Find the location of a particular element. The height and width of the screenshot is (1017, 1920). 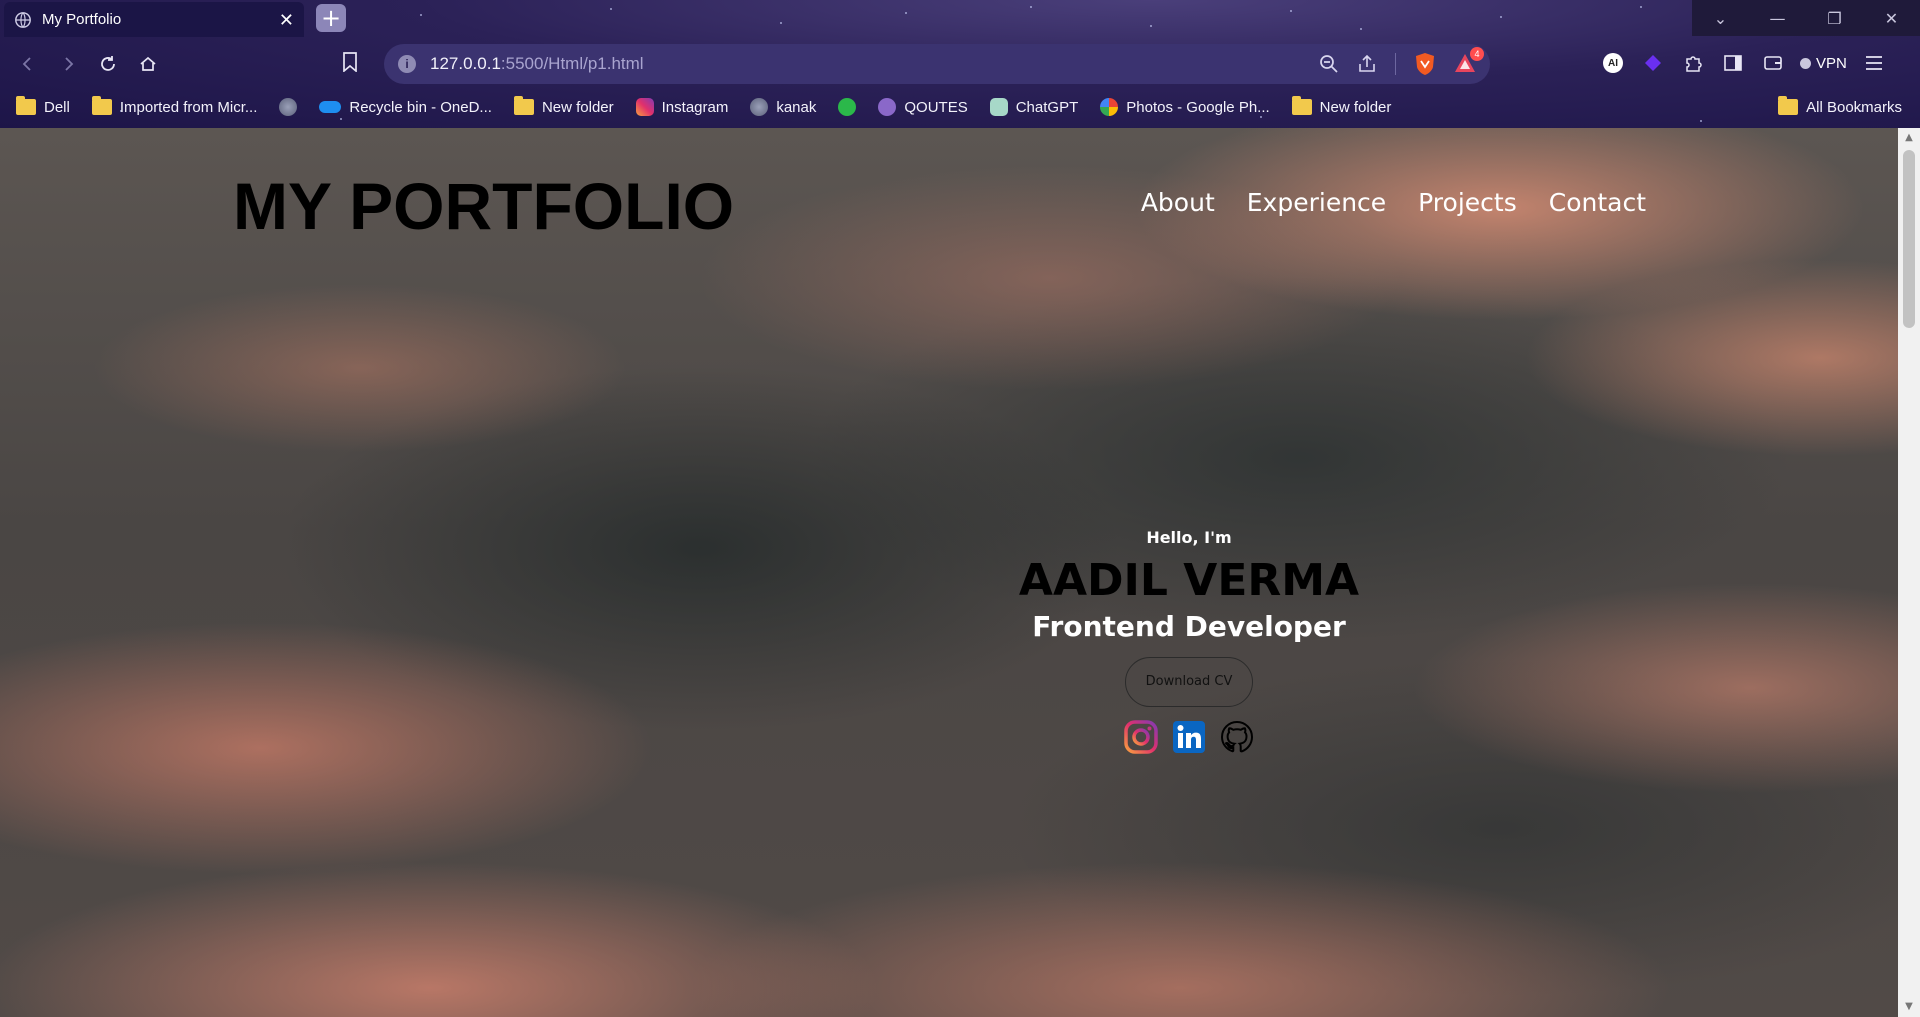

menu-button is located at coordinates (1874, 63).